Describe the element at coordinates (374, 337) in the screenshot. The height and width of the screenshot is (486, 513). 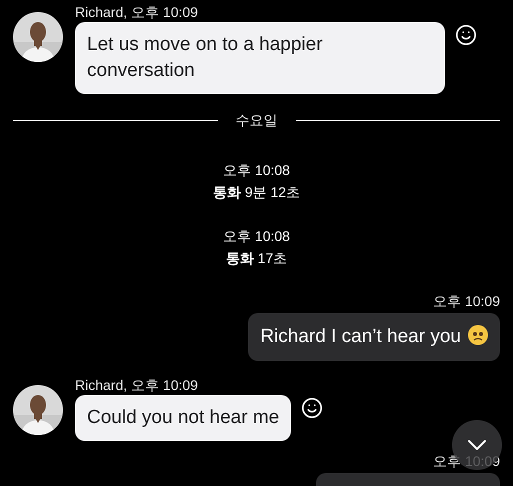
I see `message-bubble: Richard I can’t hear you` at that location.